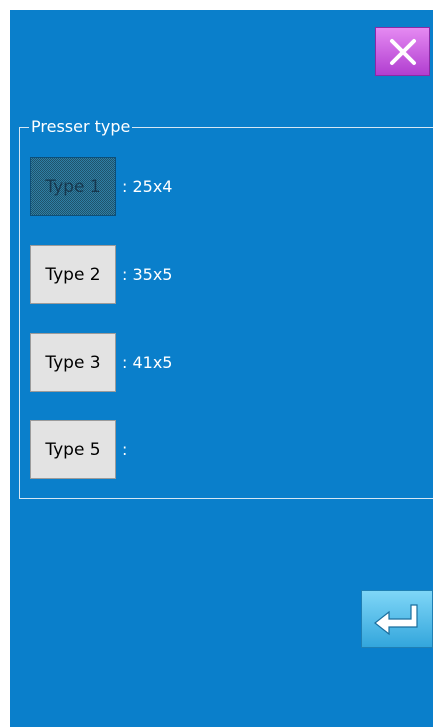 The image size is (433, 727). What do you see at coordinates (73, 449) in the screenshot?
I see `type-5-button: Type 5` at bounding box center [73, 449].